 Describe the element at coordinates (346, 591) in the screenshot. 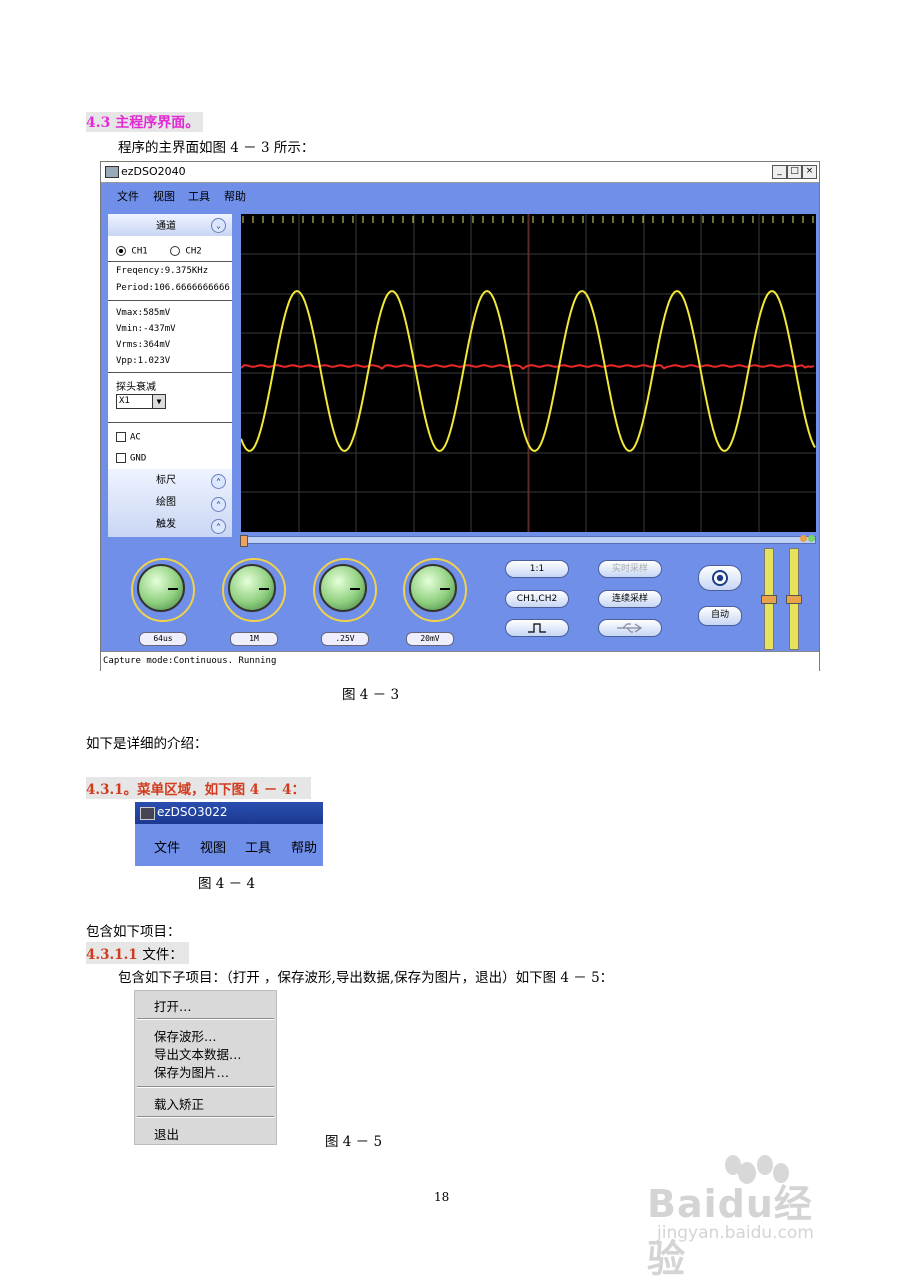

I see `volts-knob` at that location.